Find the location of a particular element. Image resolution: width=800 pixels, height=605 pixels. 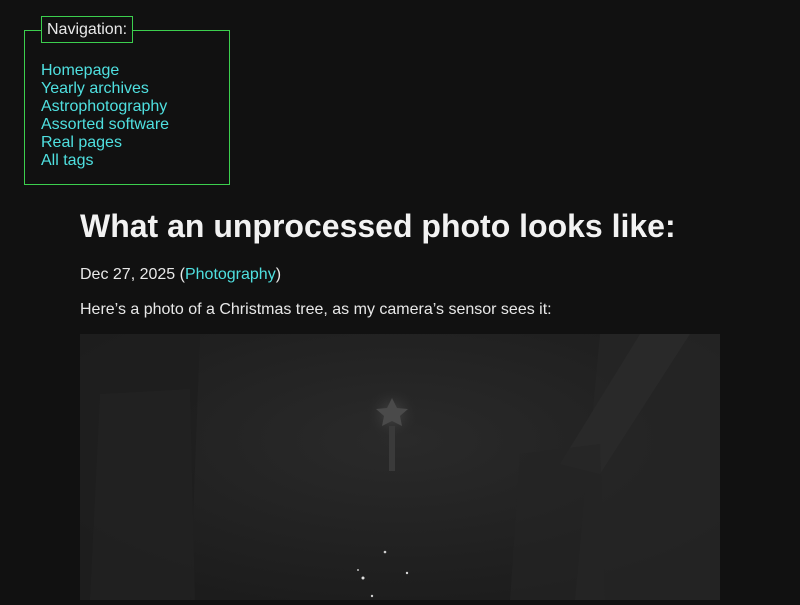

nav-link-assorted-software: Assorted software is located at coordinates (105, 124).